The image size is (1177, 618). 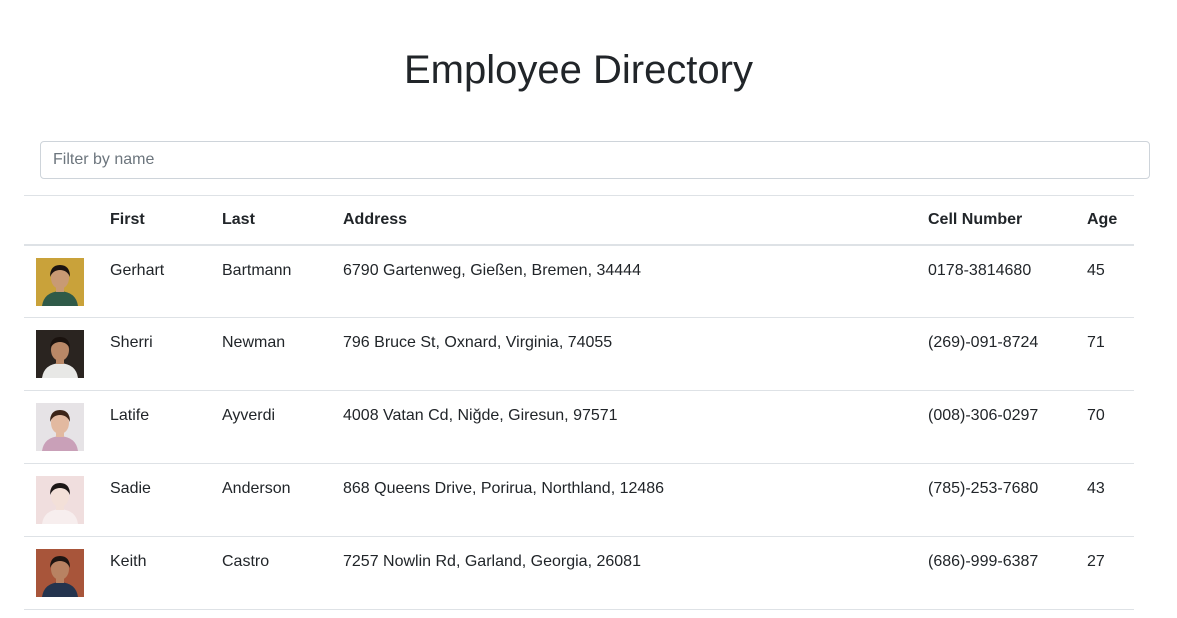 I want to click on last-name-cell: Ayverdi, so click(x=249, y=415).